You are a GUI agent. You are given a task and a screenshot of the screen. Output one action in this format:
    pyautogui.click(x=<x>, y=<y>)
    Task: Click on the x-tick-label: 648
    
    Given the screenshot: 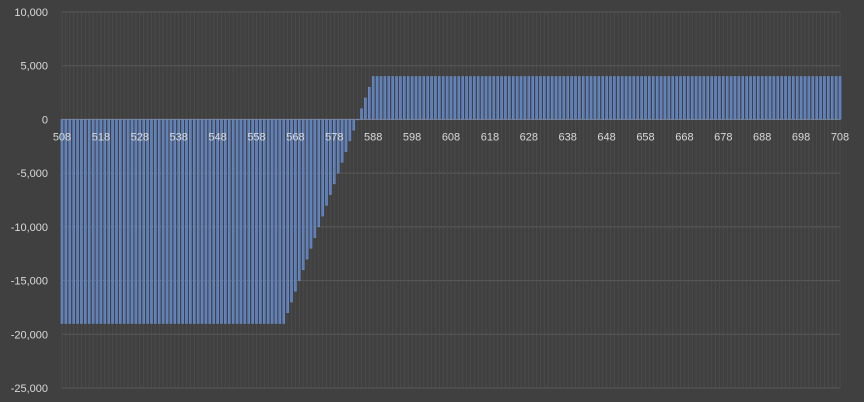 What is the action you would take?
    pyautogui.click(x=606, y=137)
    